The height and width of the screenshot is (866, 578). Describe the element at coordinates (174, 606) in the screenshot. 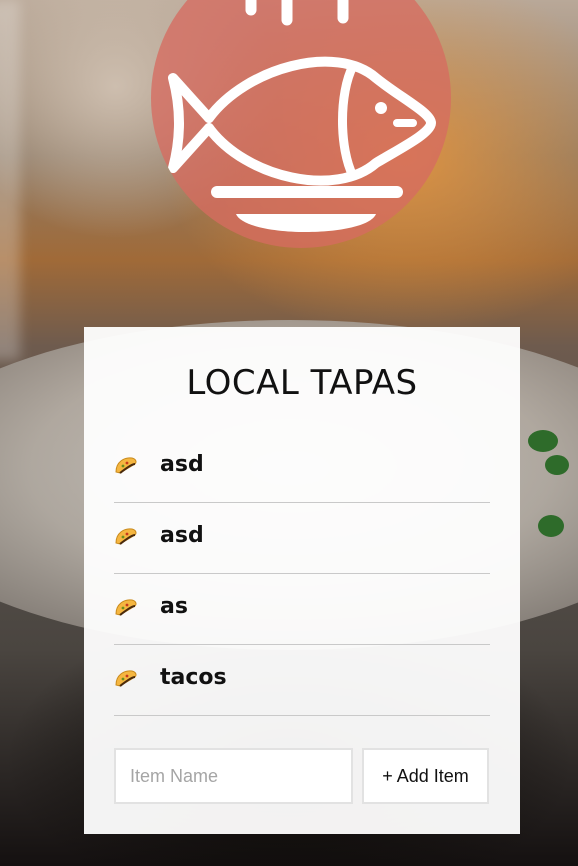

I see `list-item-label: as` at that location.